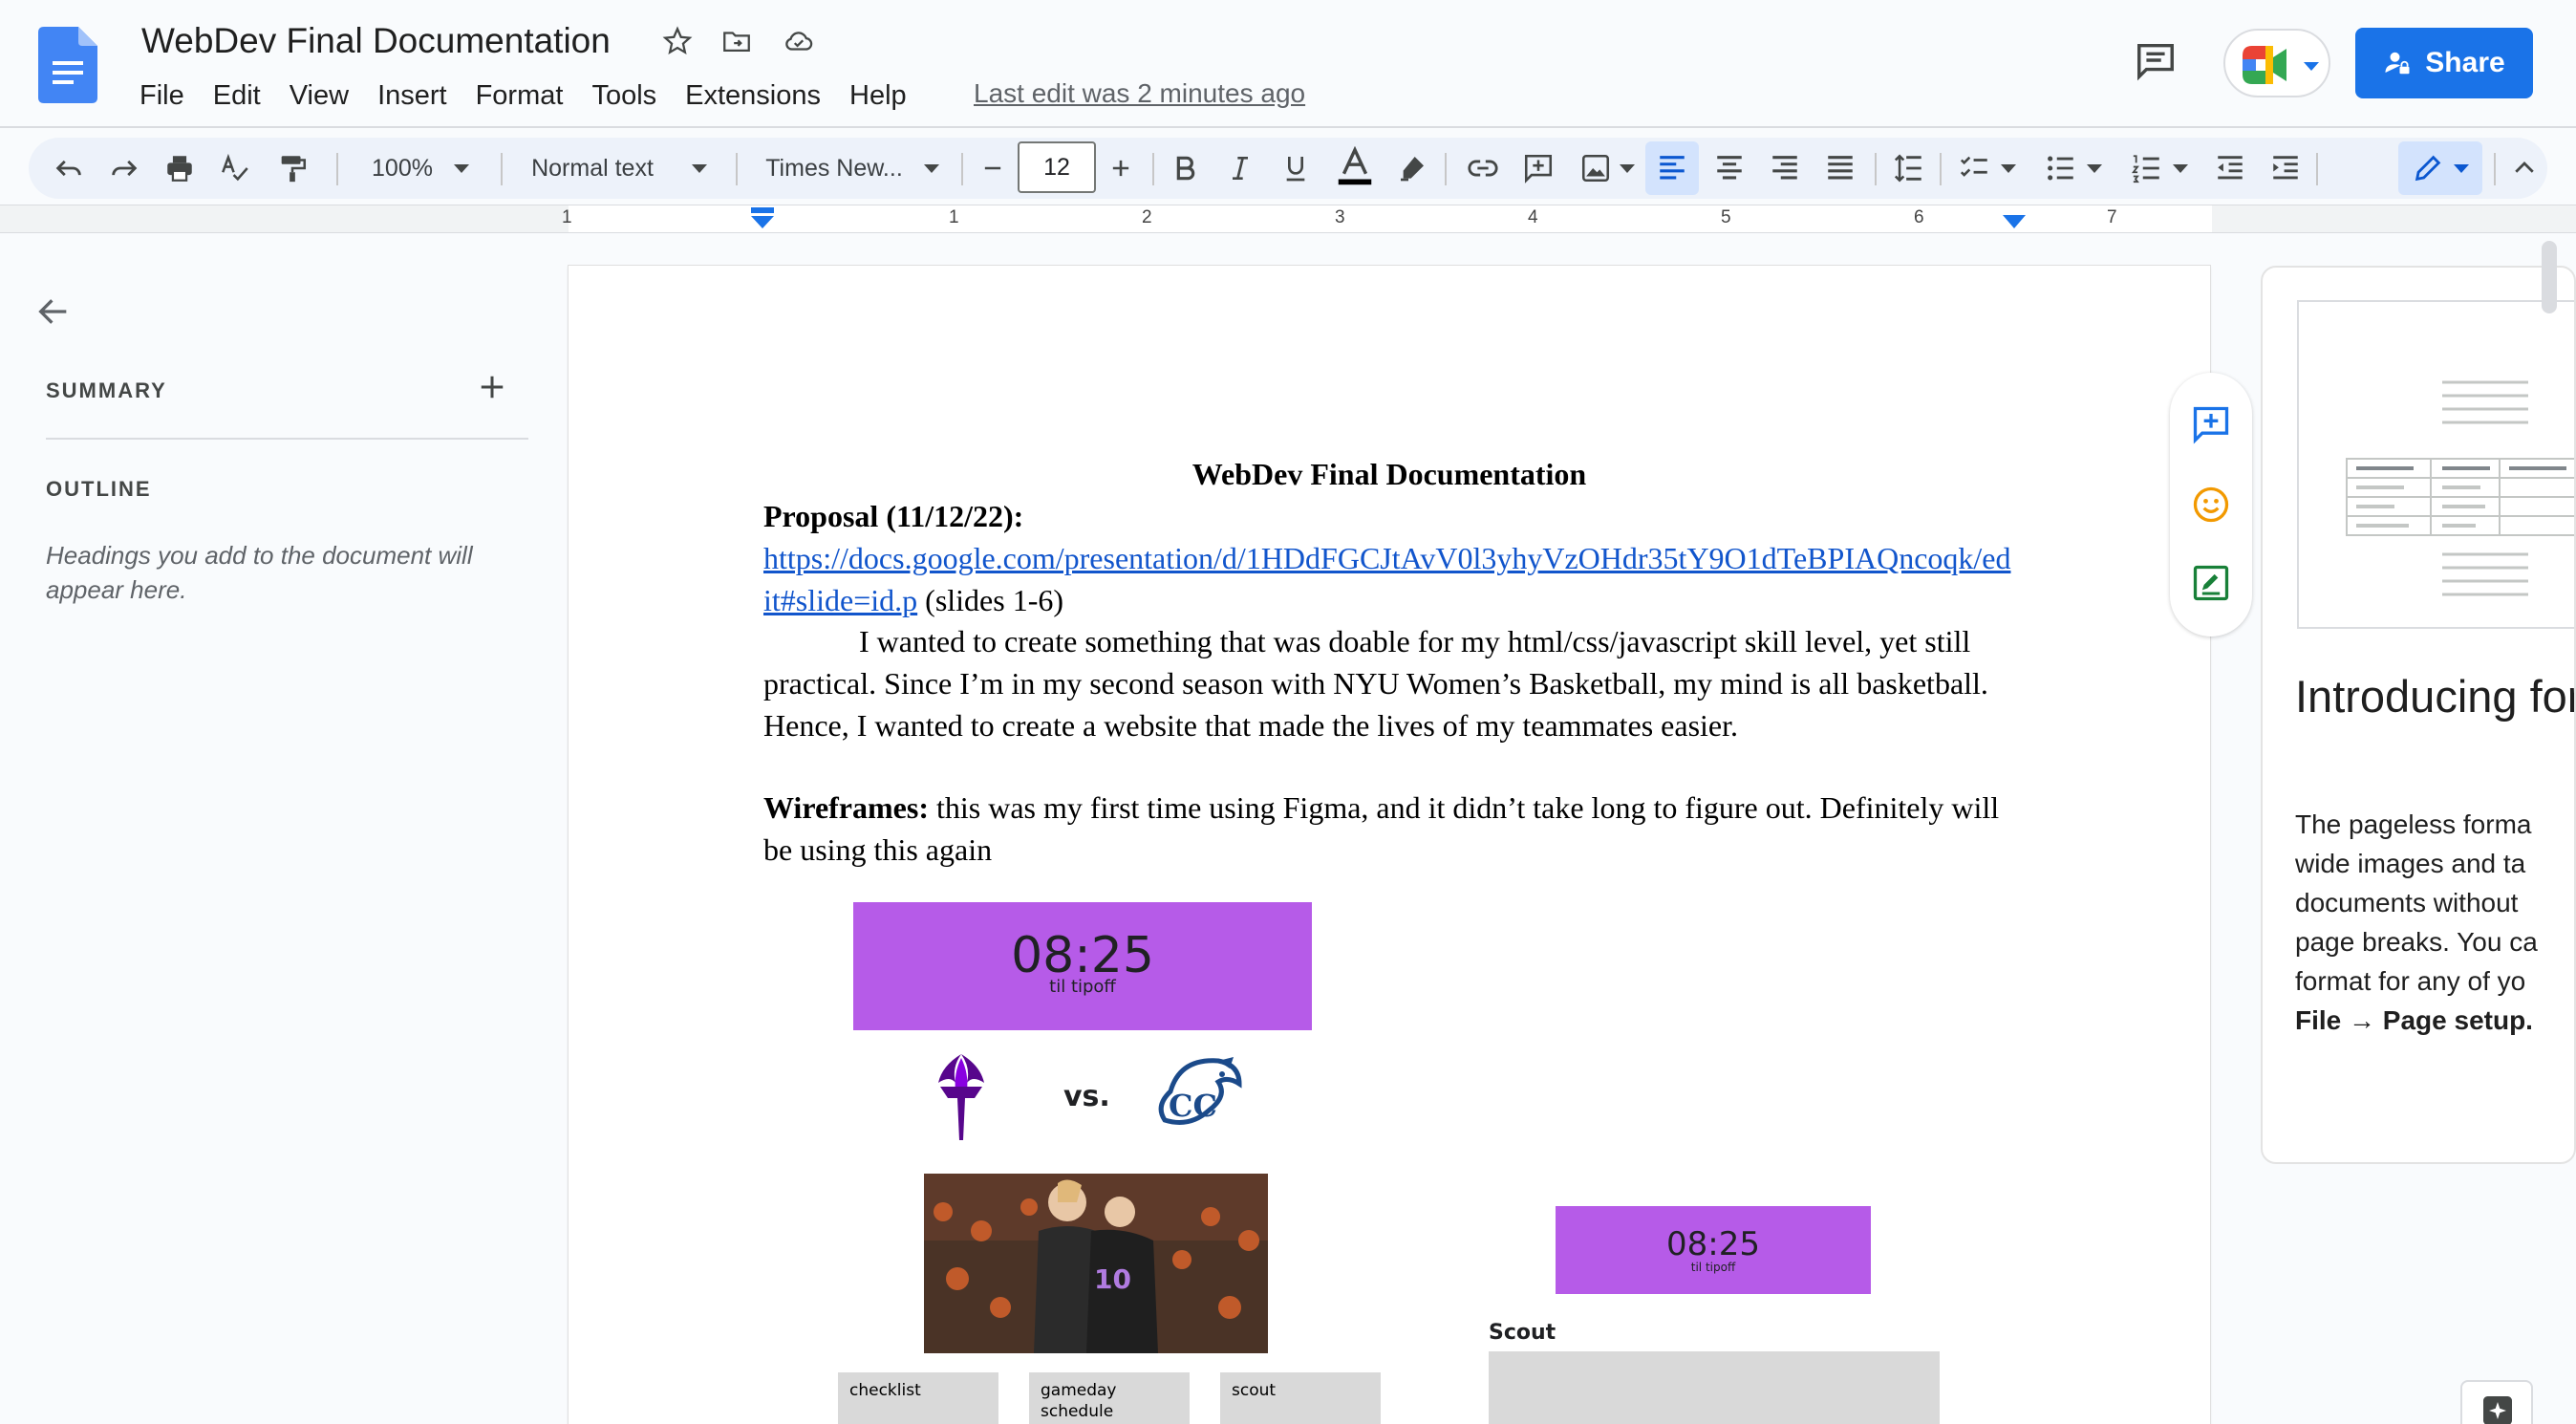 The height and width of the screenshot is (1424, 2576). Describe the element at coordinates (2497, 1408) in the screenshot. I see `explore-icon` at that location.